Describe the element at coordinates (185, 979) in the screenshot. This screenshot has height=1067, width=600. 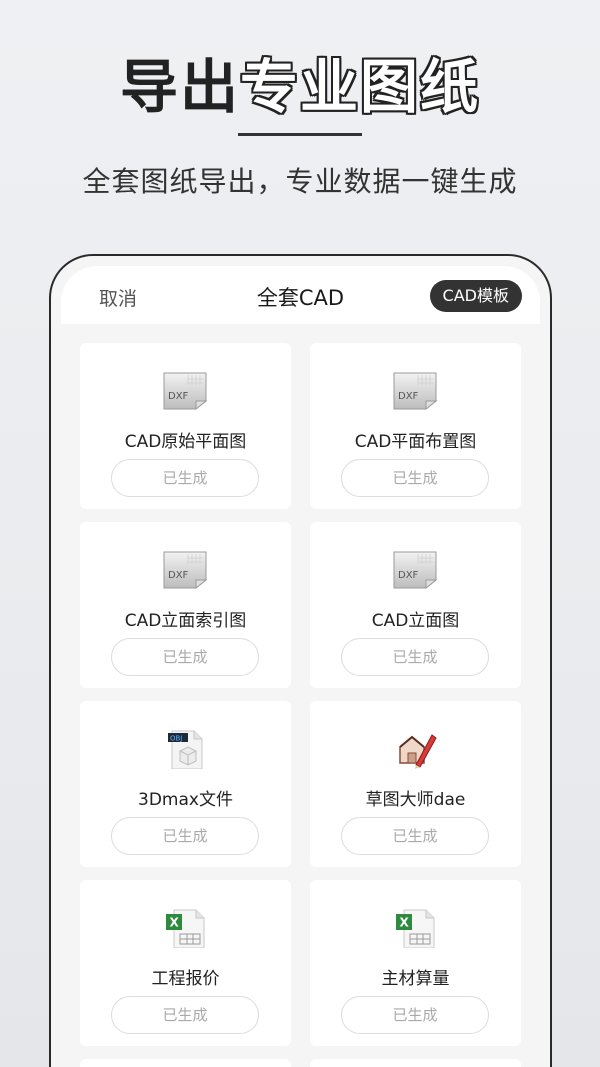
I see `export-card-label: 工程报价` at that location.